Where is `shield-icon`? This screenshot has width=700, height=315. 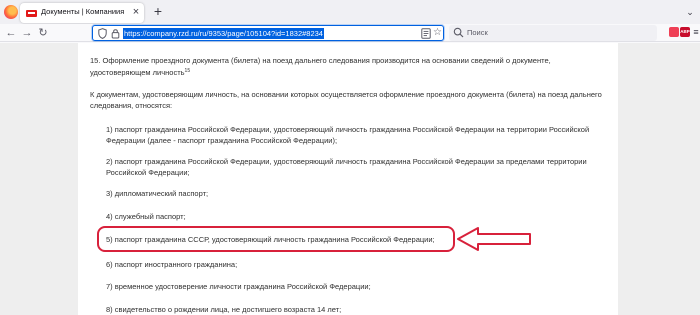
shield-icon is located at coordinates (102, 33).